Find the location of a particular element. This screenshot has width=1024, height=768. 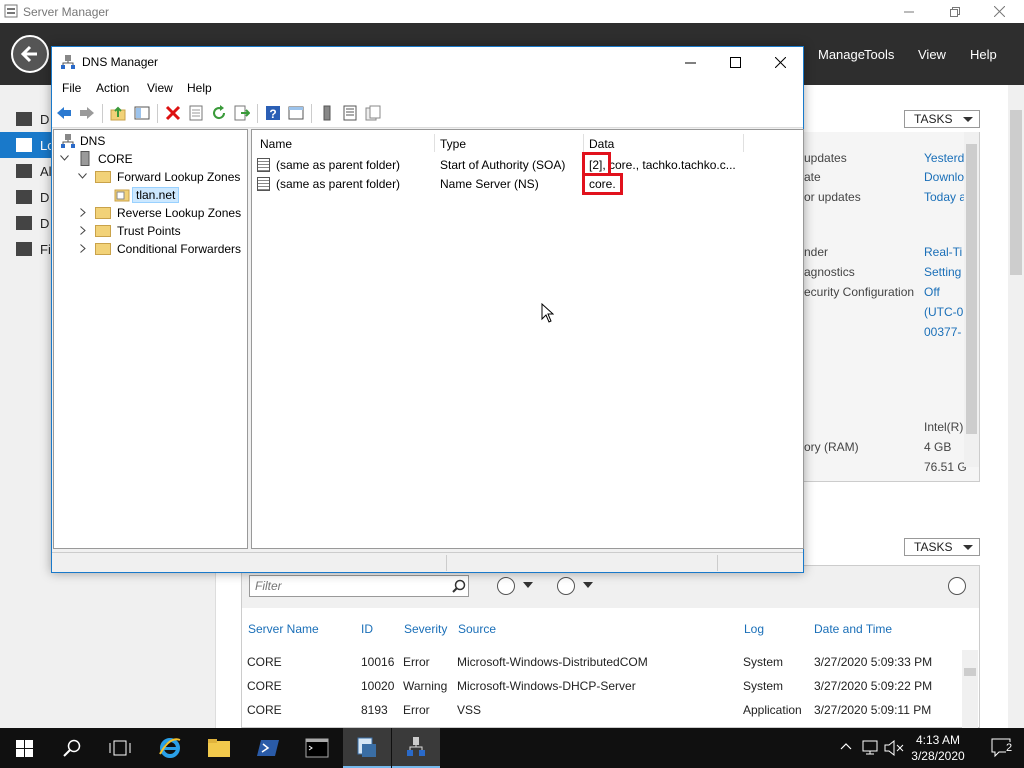

delete-icon is located at coordinates (173, 113).